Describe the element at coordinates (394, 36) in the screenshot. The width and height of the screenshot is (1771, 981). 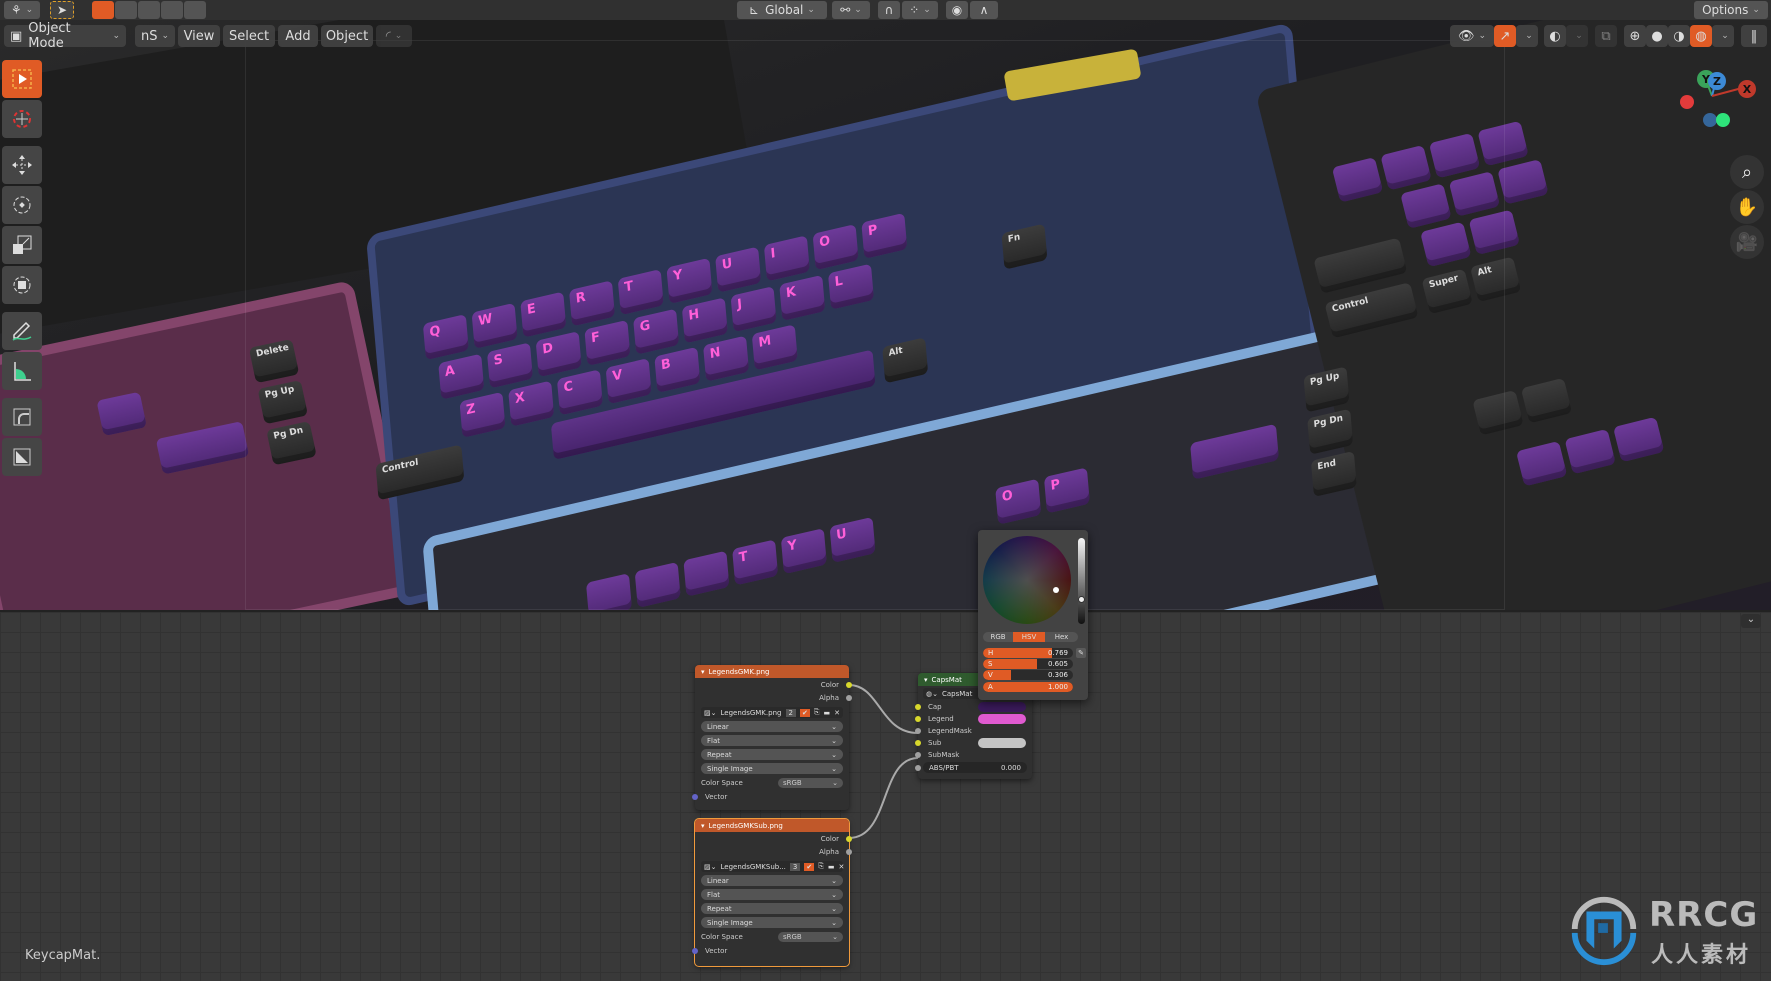
I see `transform-affect-dropdown: ◜ ⌄` at that location.